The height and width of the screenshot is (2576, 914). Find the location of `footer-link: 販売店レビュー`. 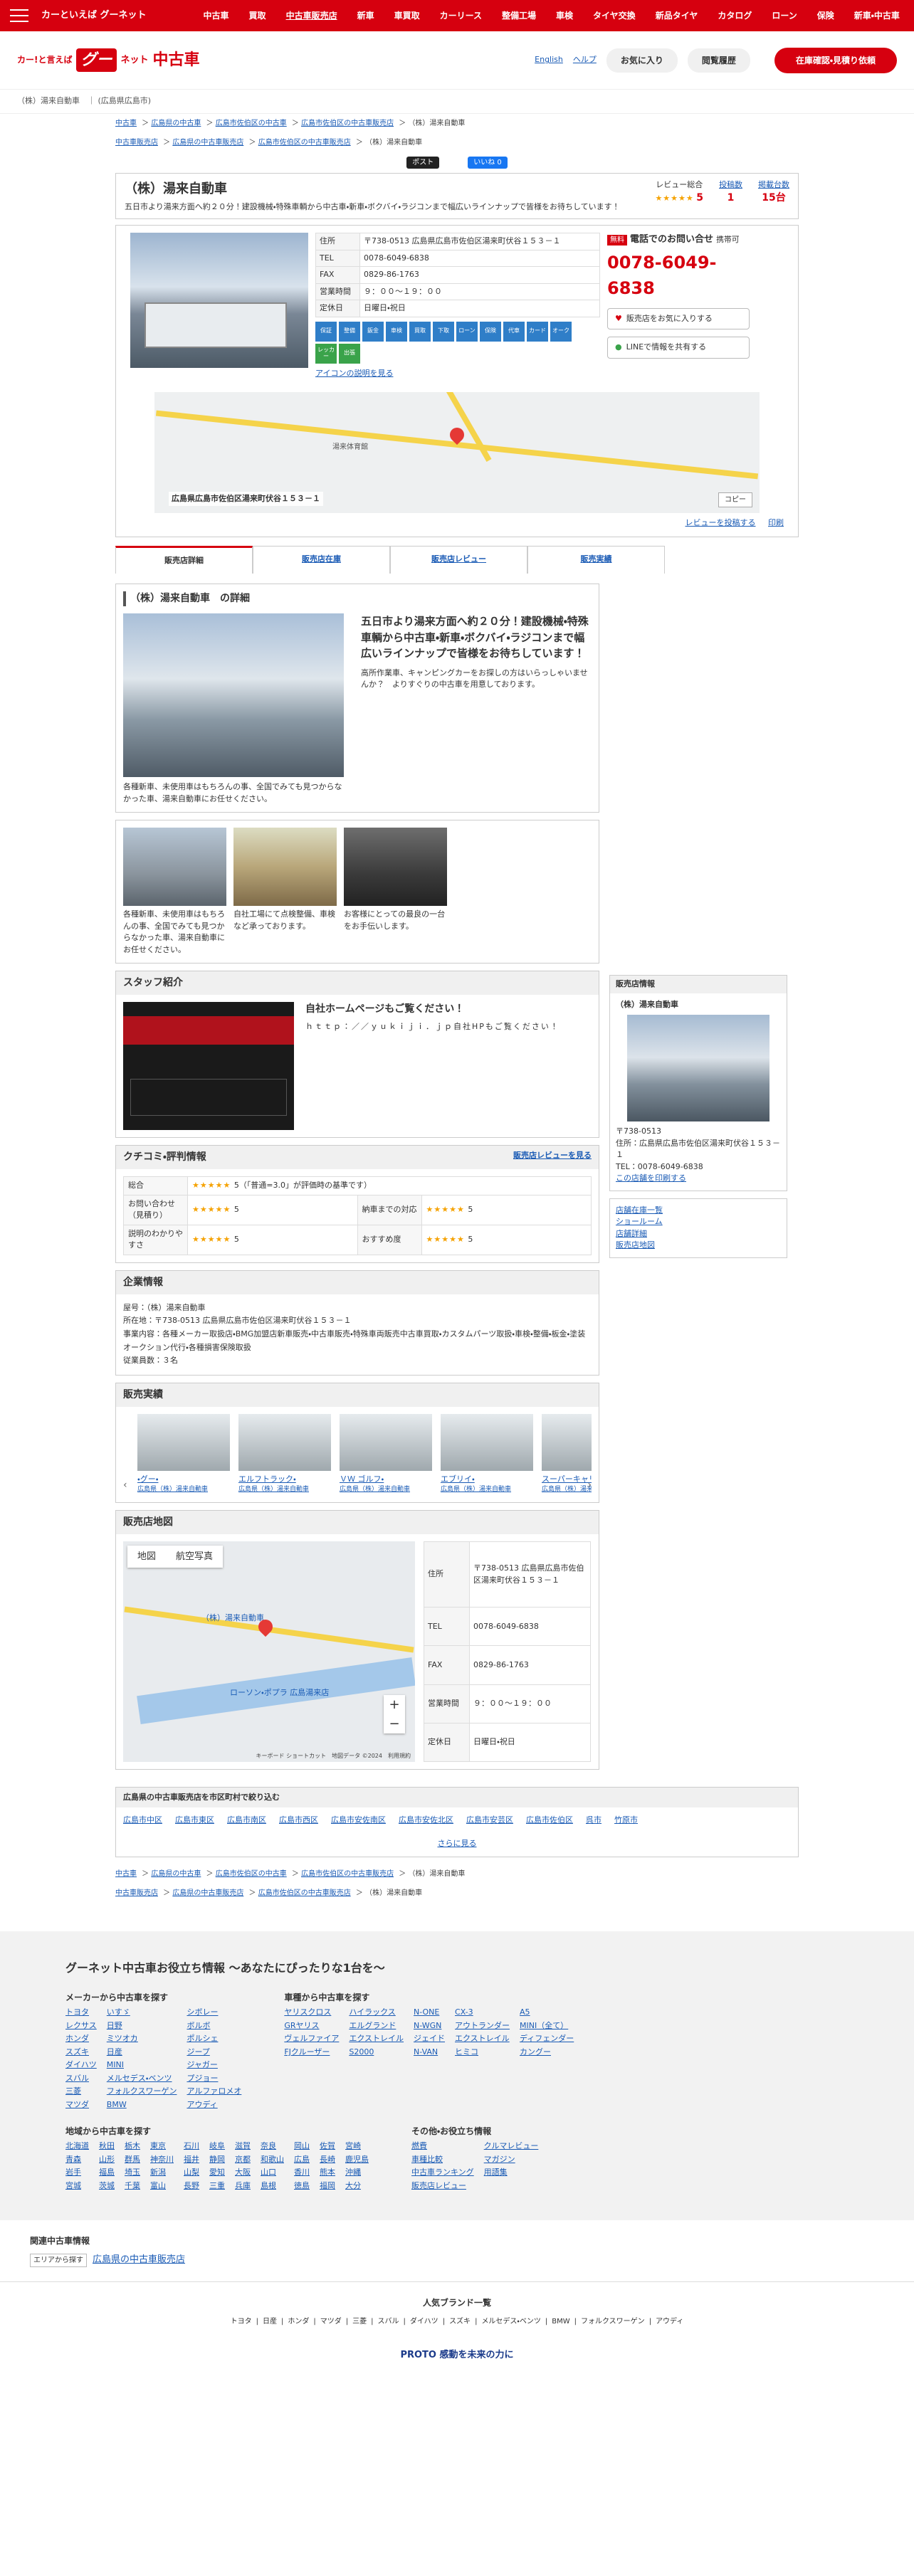

footer-link: 販売店レビュー is located at coordinates (442, 2186).